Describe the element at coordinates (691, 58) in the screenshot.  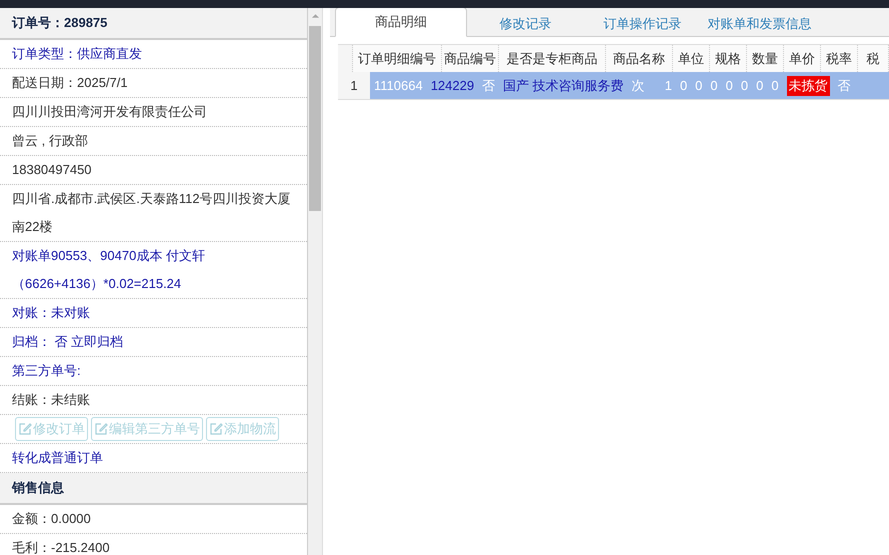
I see `column-header: 单位` at that location.